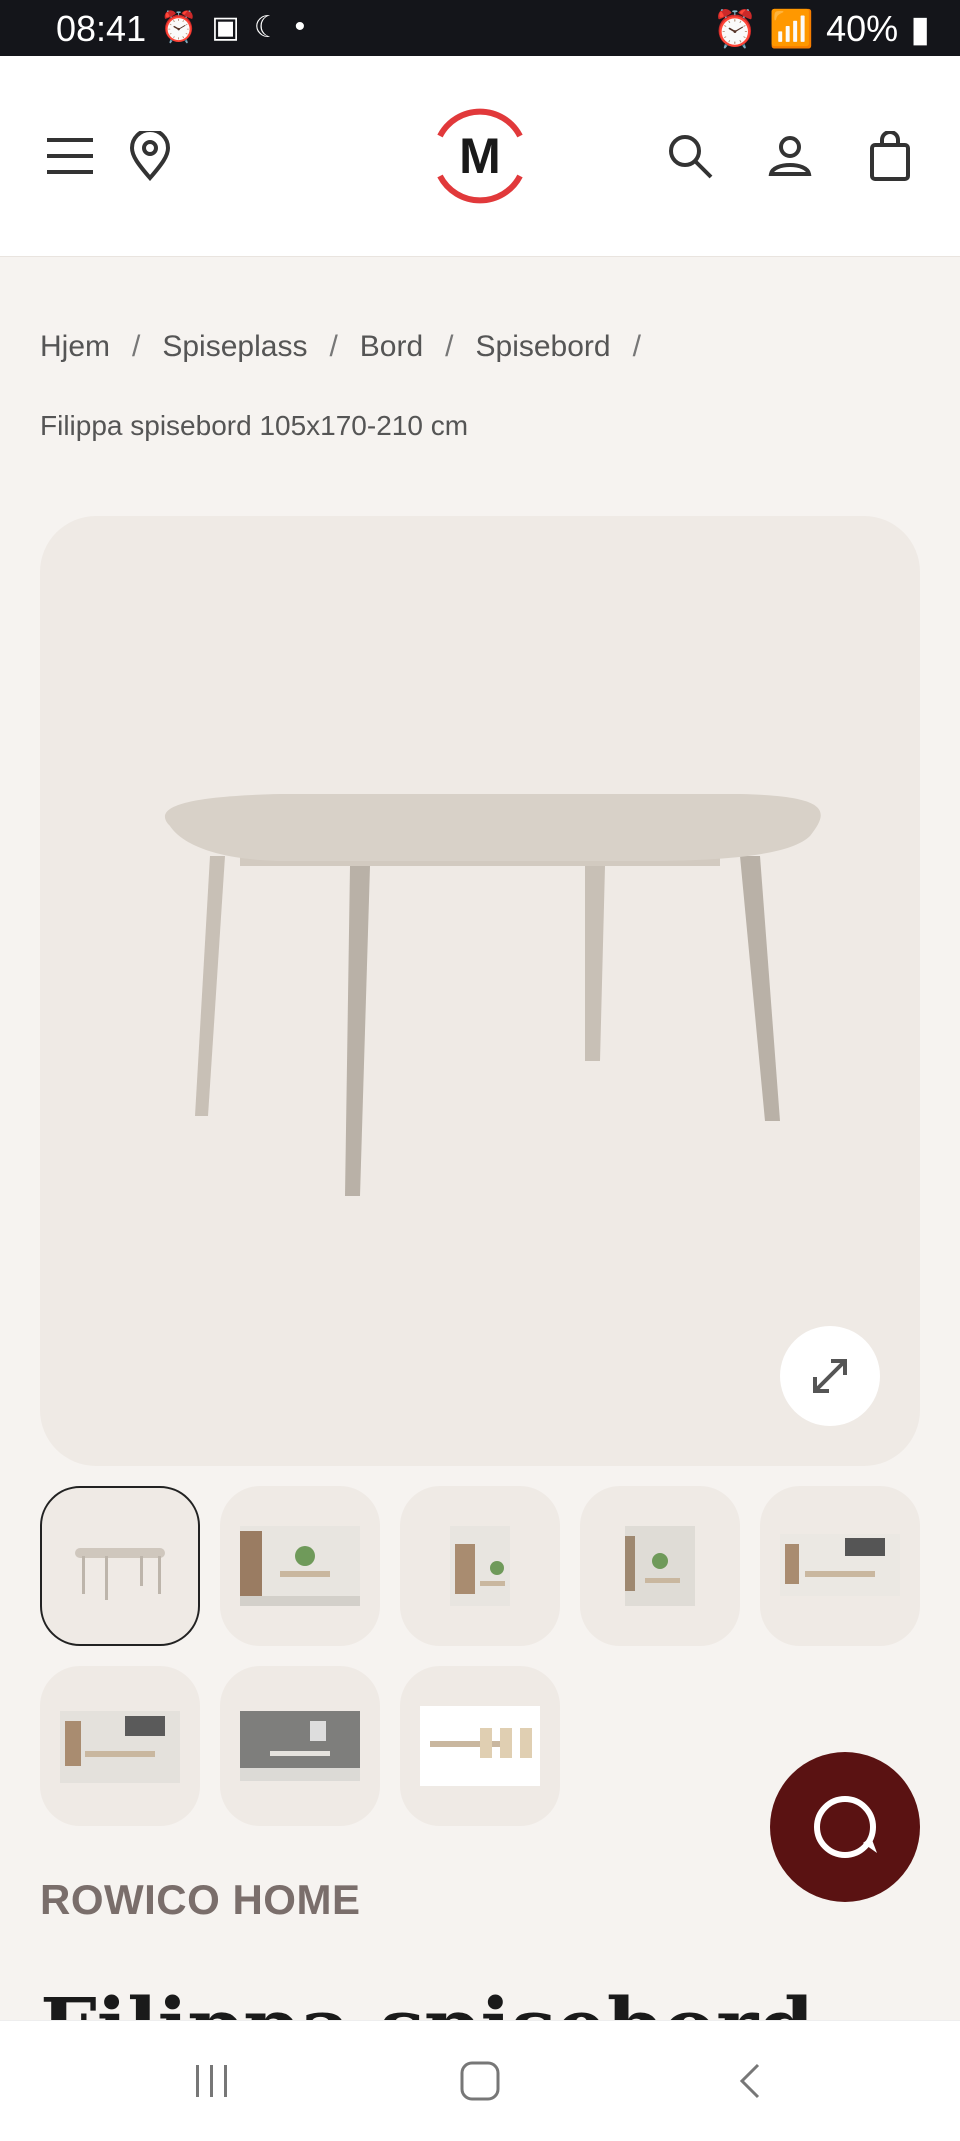  I want to click on expand-icon, so click(830, 1376).